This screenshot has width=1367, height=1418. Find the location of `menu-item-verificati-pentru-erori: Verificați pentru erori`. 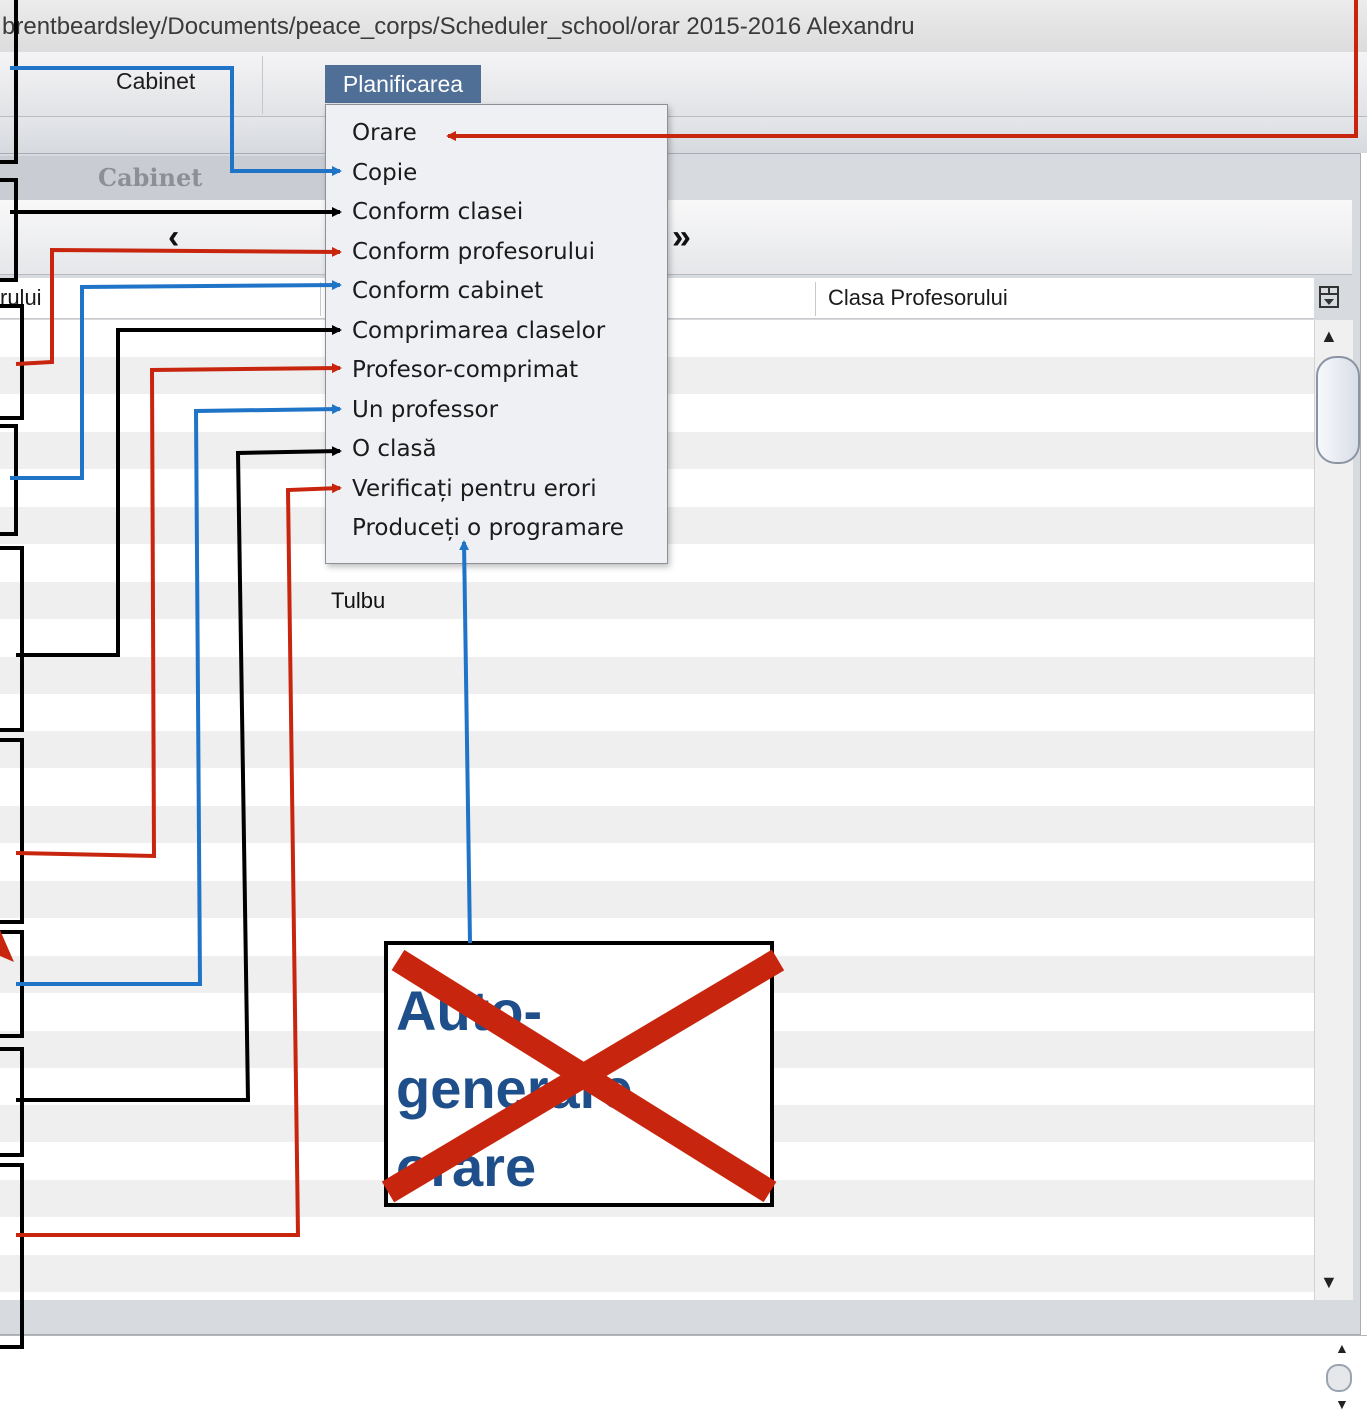

menu-item-verificati-pentru-erori: Verificați pentru erori is located at coordinates (474, 489).